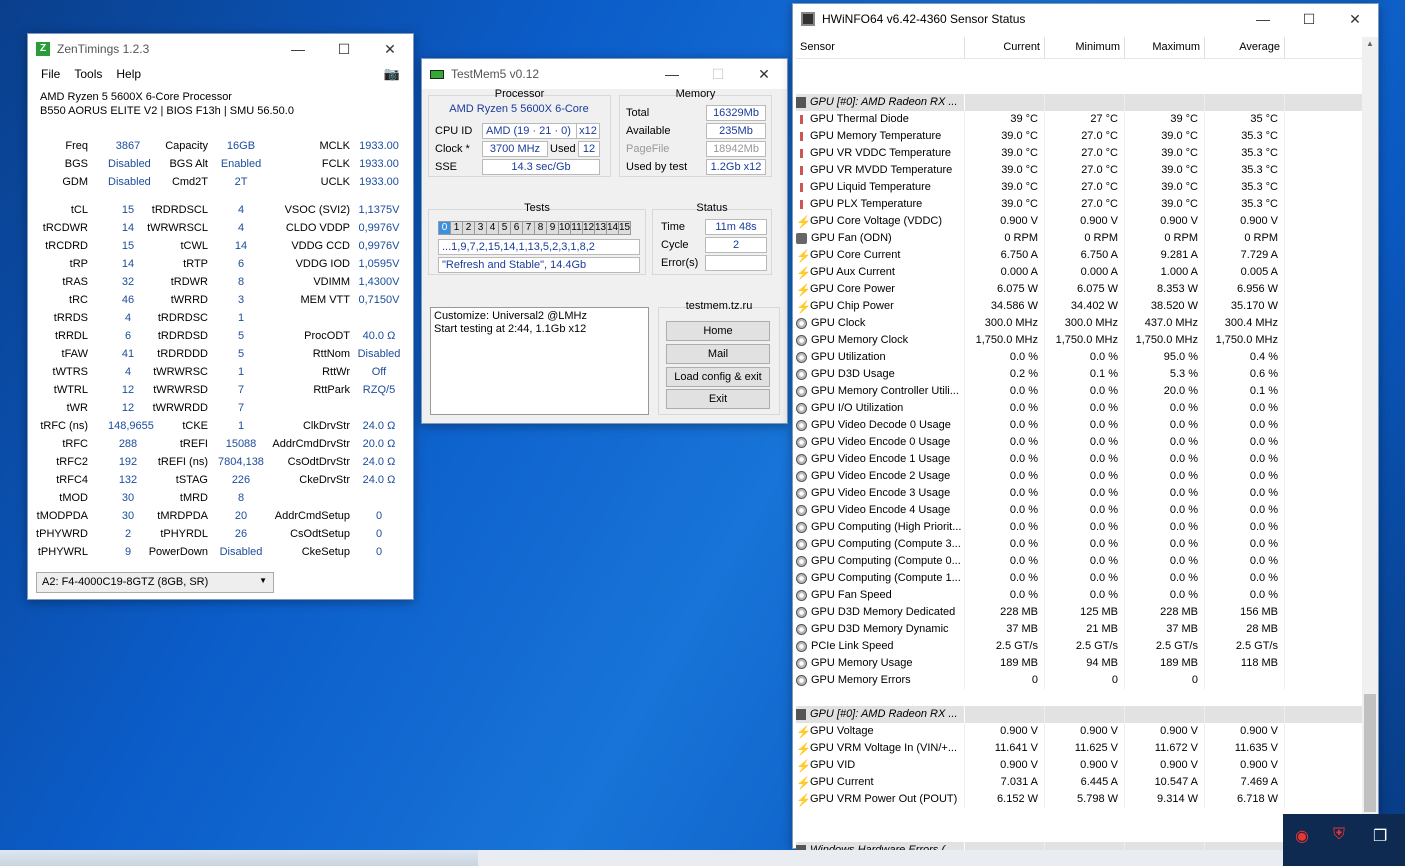 The height and width of the screenshot is (866, 1405). I want to click on sensor-name: GPU Video Encode 3 Usage, so click(881, 493).